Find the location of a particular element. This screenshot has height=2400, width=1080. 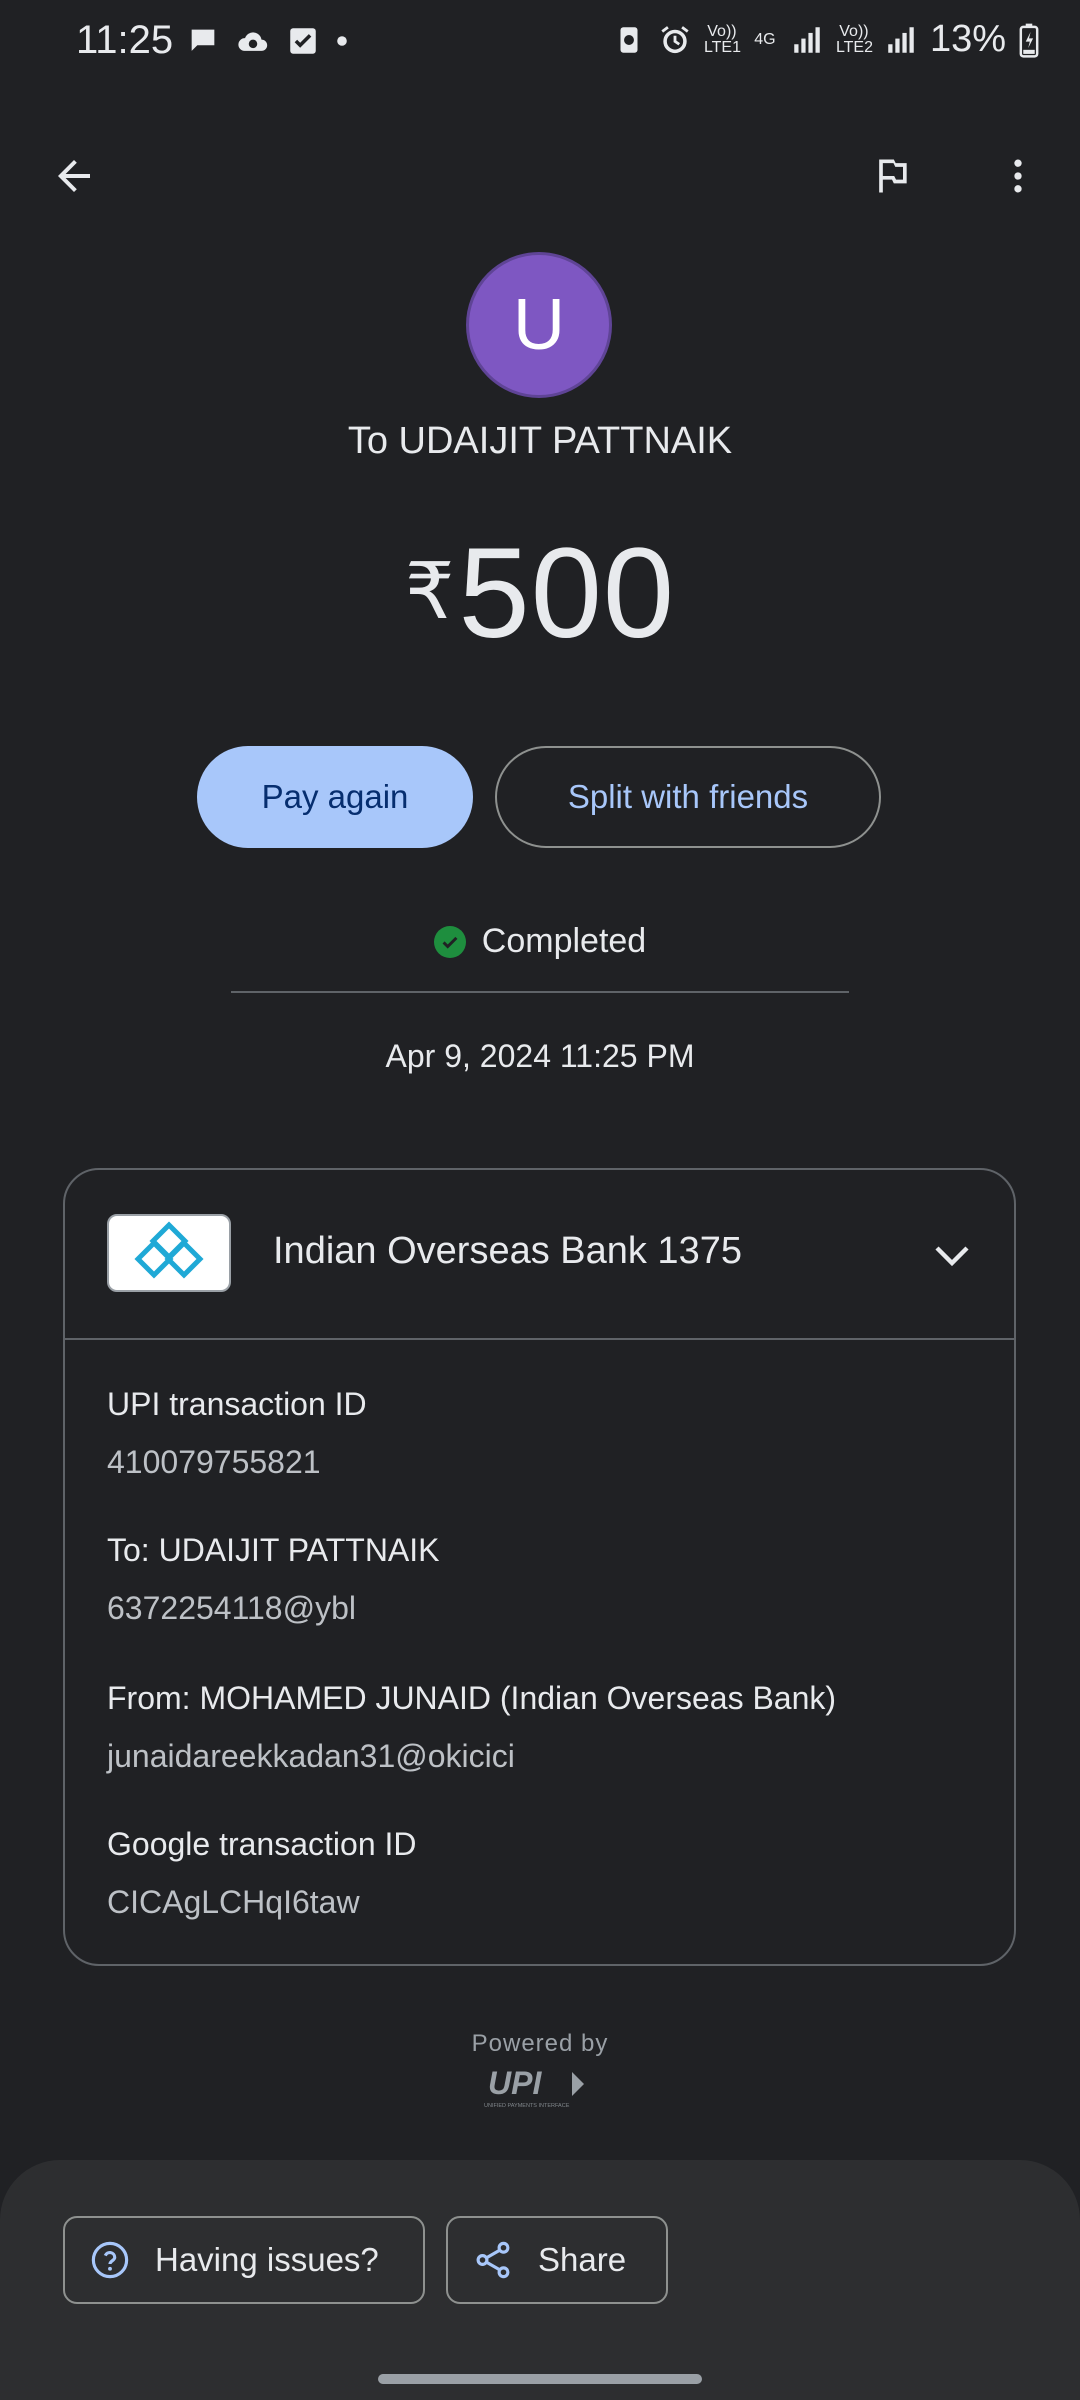

detail-label: To: UDAIJIT PATTNAIK is located at coordinates (273, 1550).